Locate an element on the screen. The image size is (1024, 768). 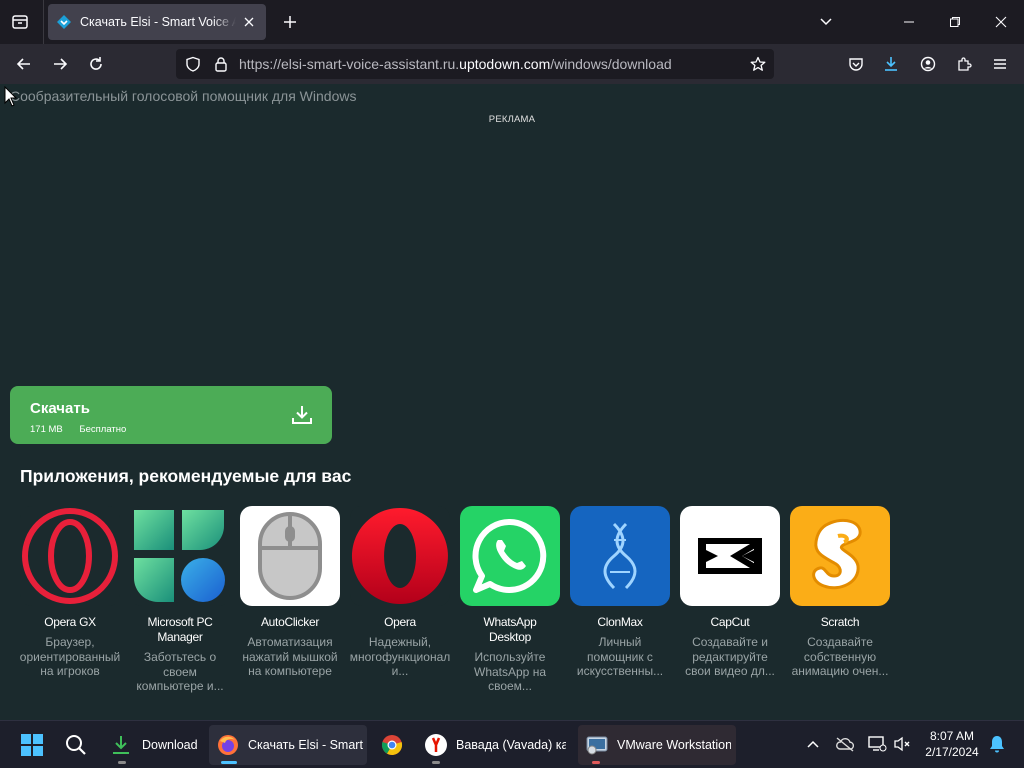
app-name: AutoClicker is located at coordinates (290, 622).